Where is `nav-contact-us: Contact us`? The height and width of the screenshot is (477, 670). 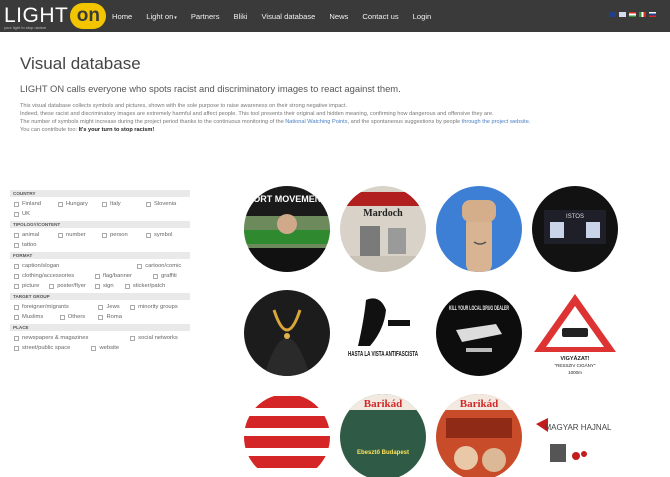
nav-contact-us: Contact us is located at coordinates (380, 16).